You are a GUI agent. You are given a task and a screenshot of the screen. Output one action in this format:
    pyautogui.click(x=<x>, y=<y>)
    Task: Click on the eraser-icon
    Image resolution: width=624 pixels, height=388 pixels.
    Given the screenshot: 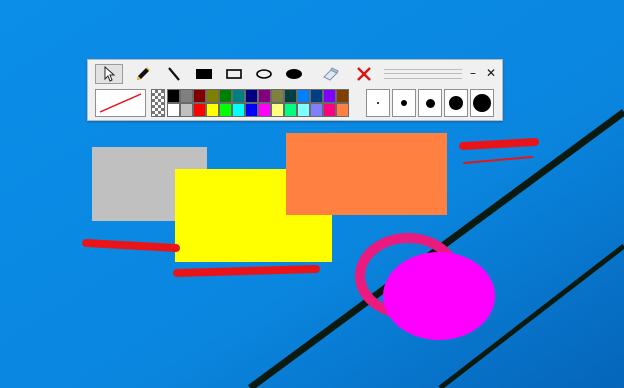 What is the action you would take?
    pyautogui.click(x=331, y=74)
    